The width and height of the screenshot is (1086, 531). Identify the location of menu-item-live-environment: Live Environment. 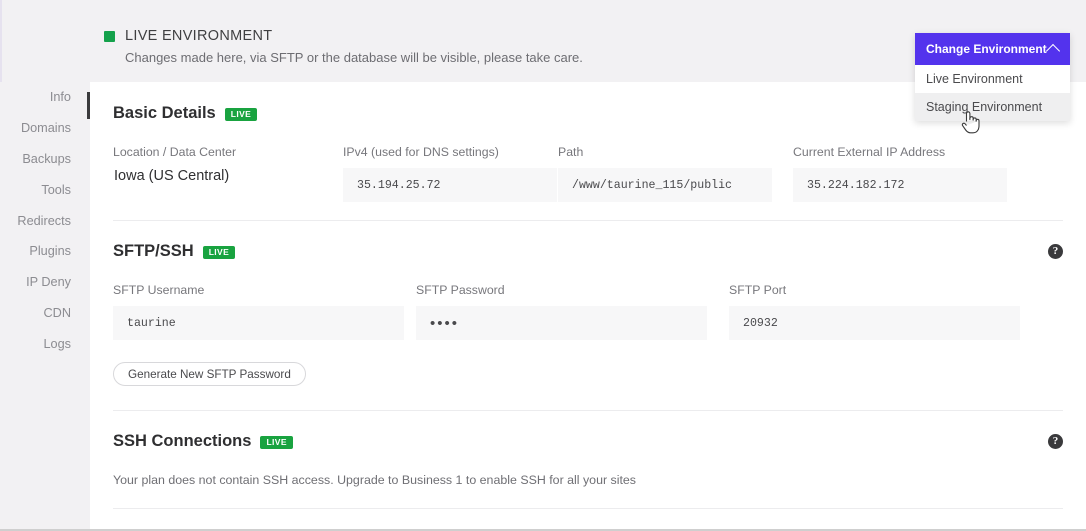
(992, 79).